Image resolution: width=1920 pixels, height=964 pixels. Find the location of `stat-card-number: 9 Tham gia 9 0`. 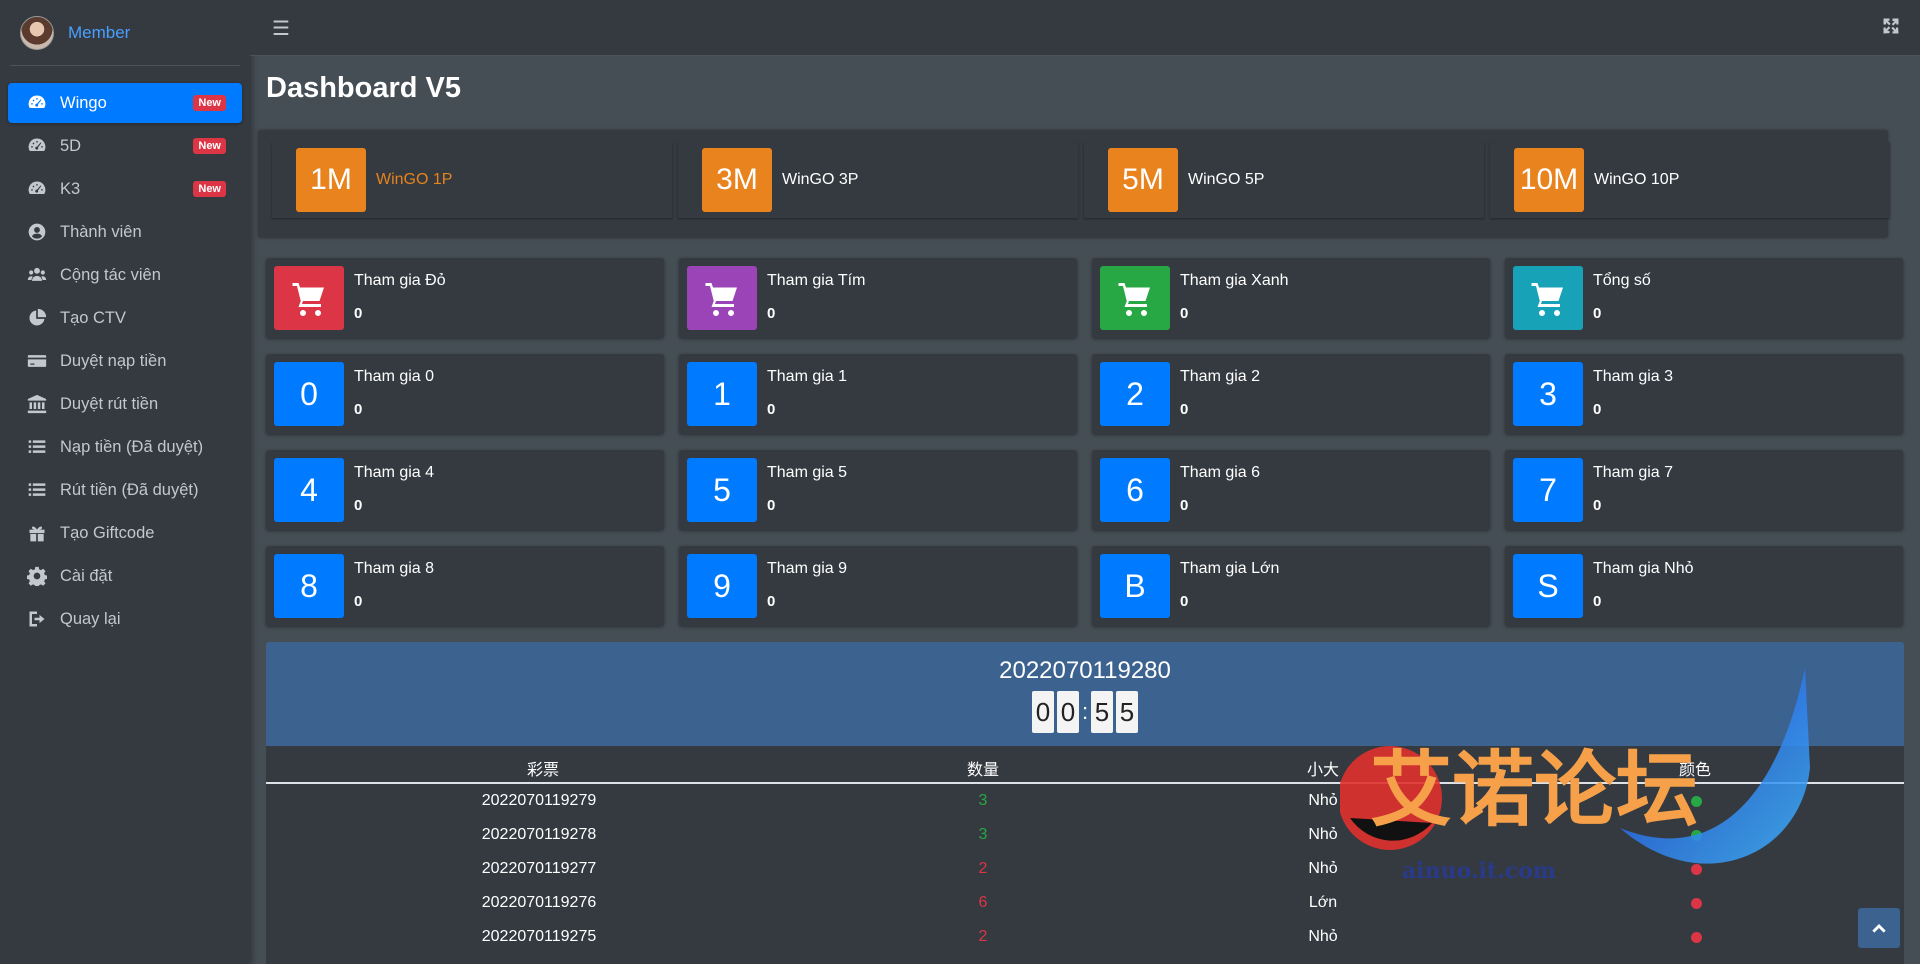

stat-card-number: 9 Tham gia 9 0 is located at coordinates (878, 586).